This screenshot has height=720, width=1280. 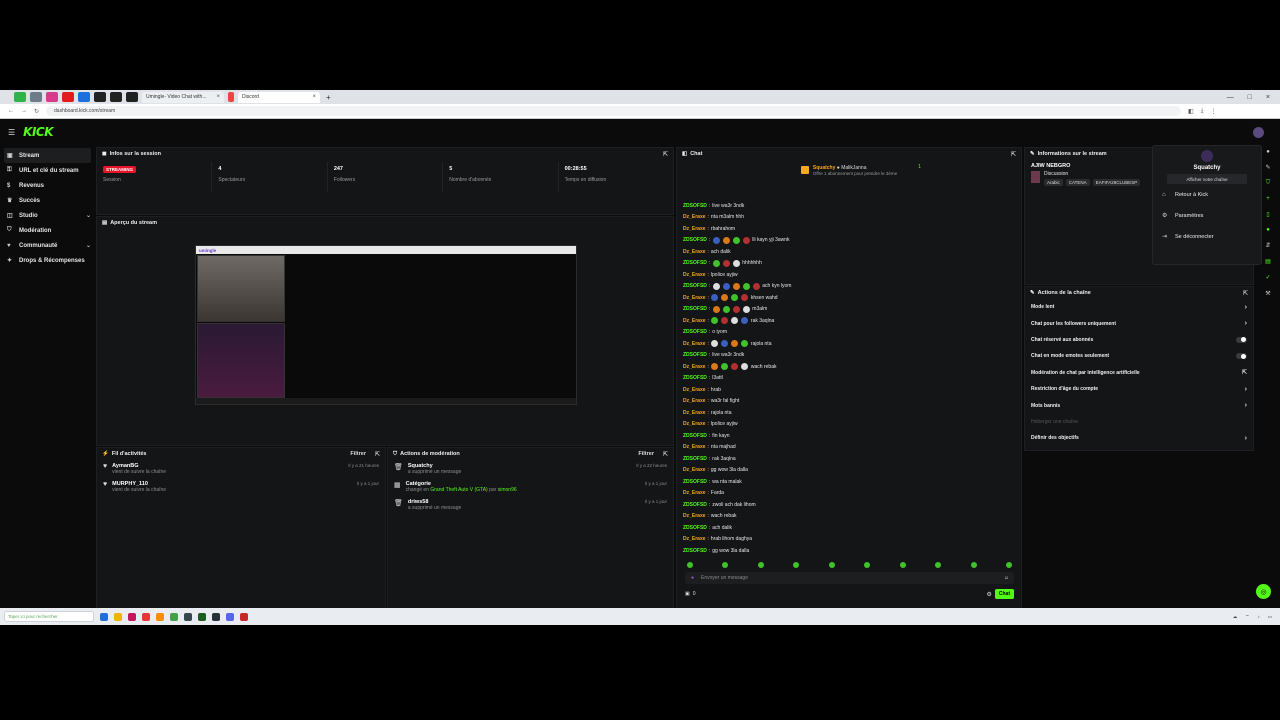 I want to click on reload-icon: ↻, so click(x=36, y=111).